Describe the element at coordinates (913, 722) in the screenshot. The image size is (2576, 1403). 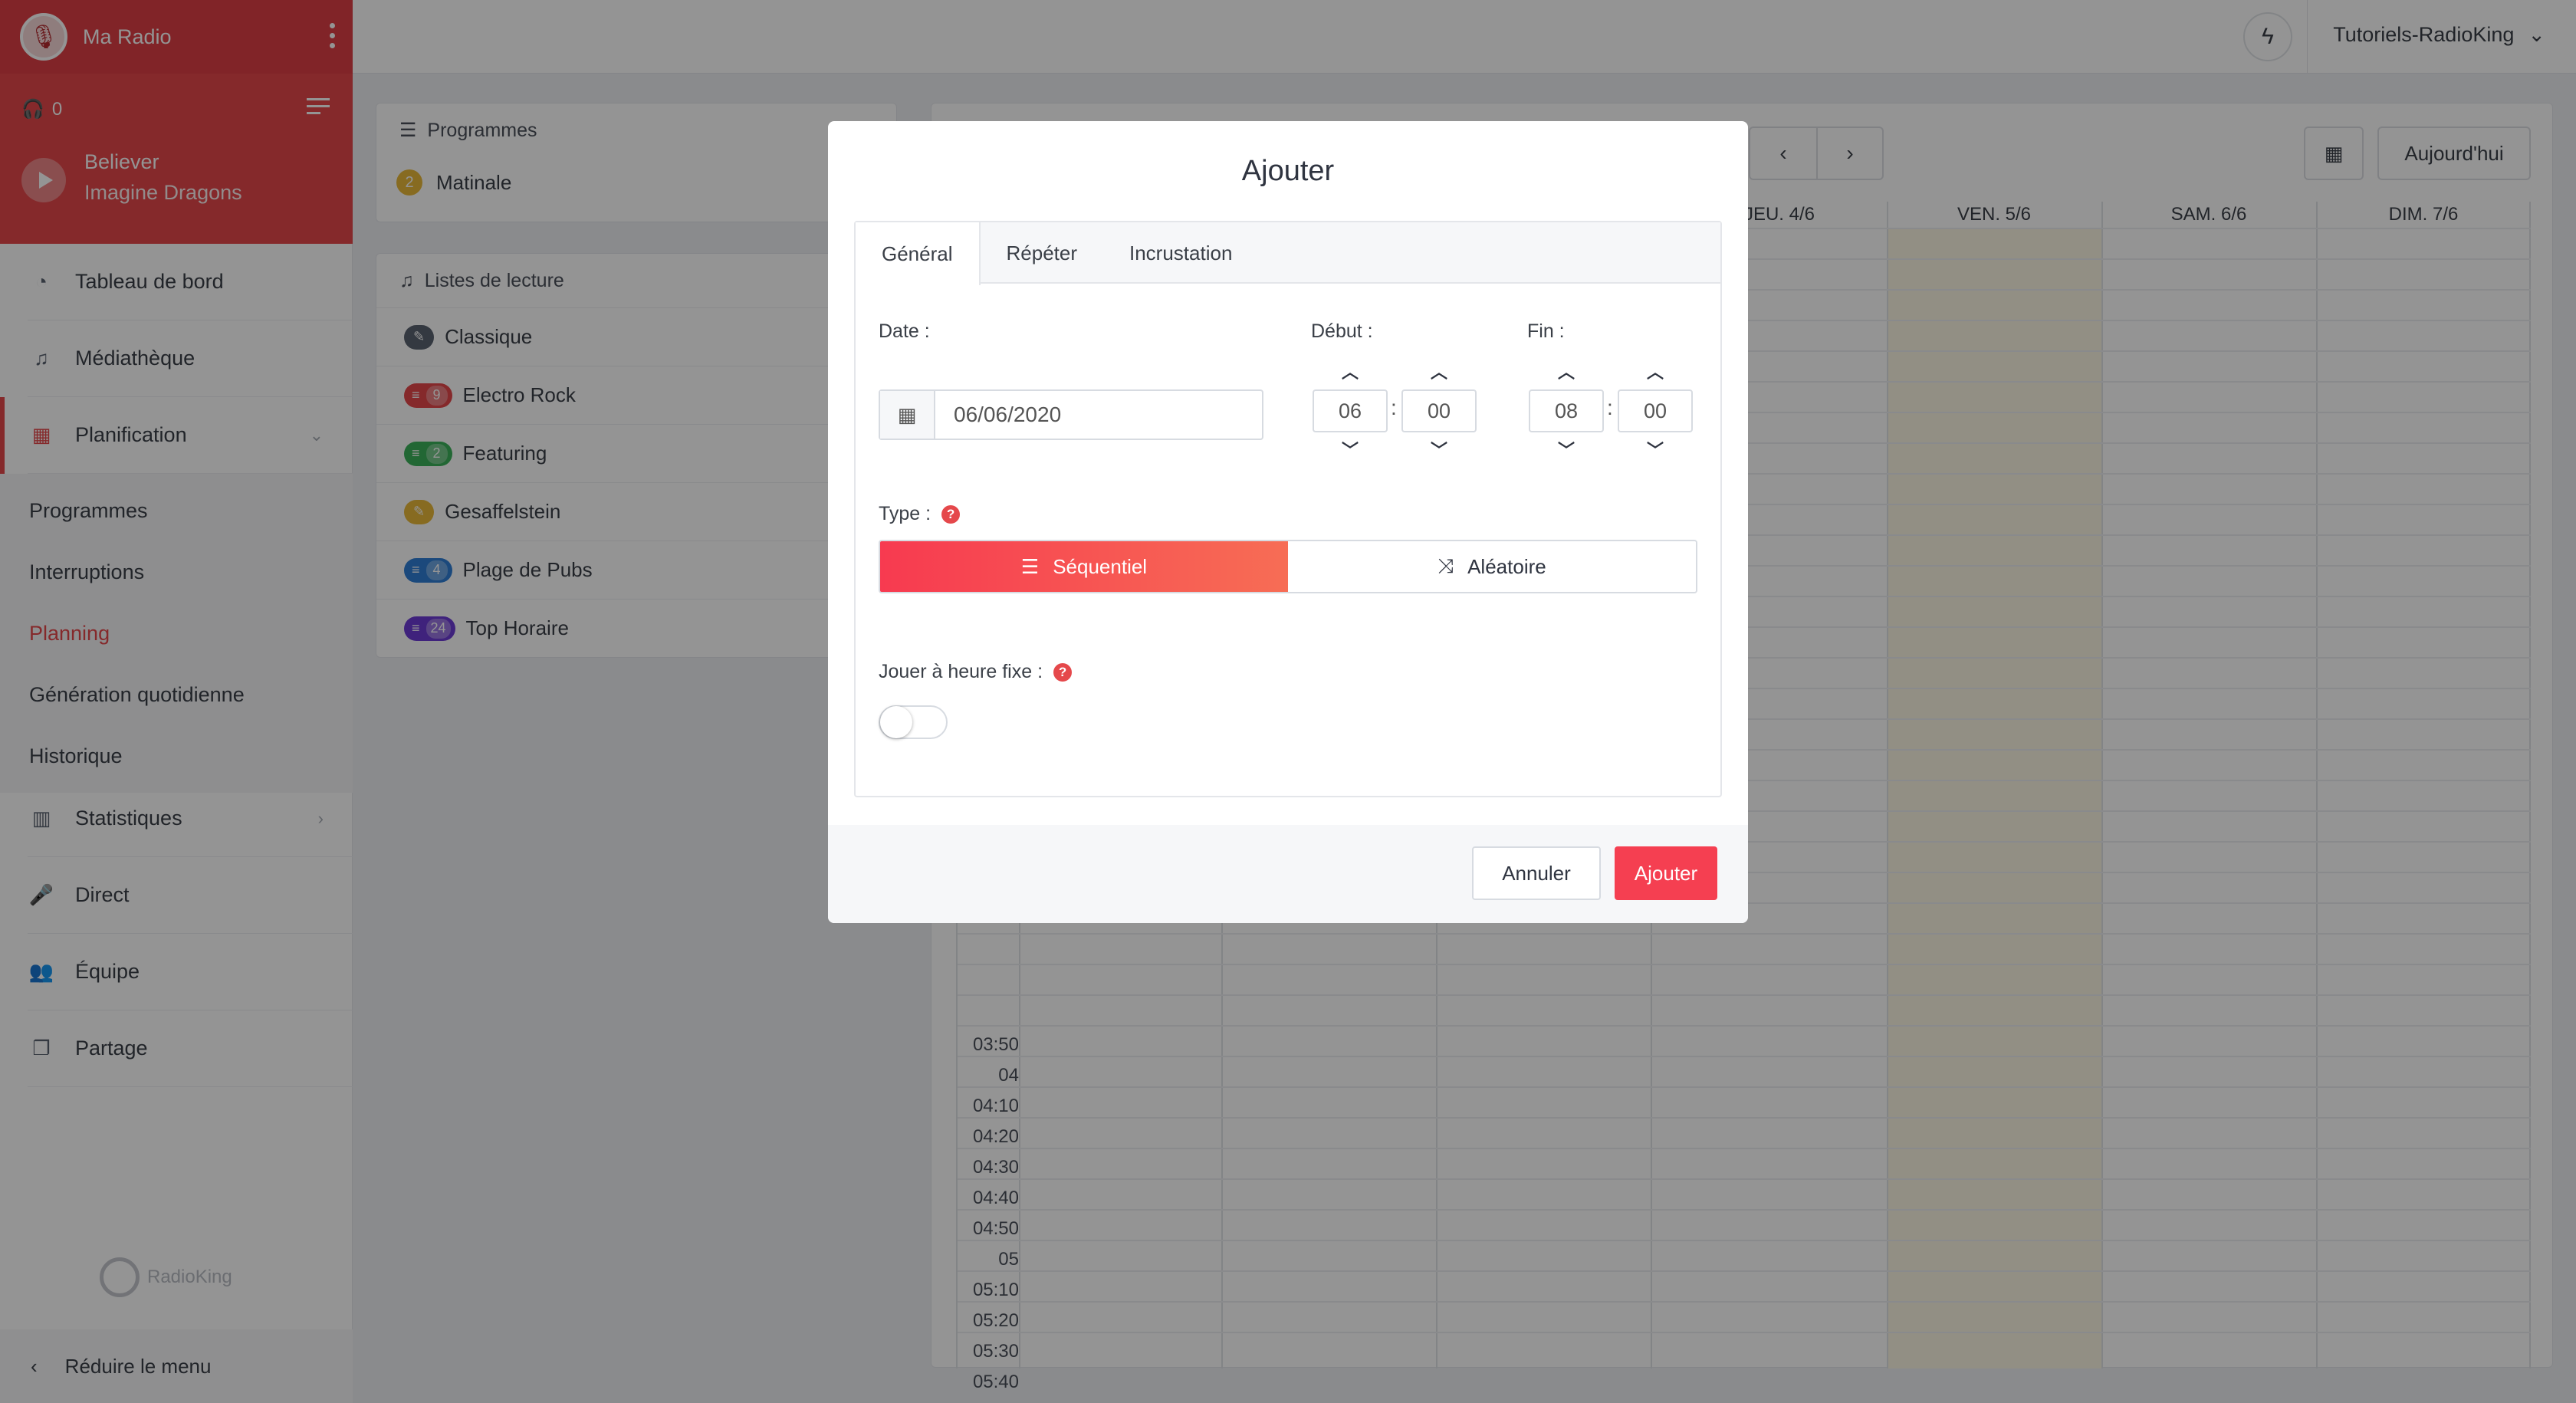
I see `fixed-time-toggle` at that location.